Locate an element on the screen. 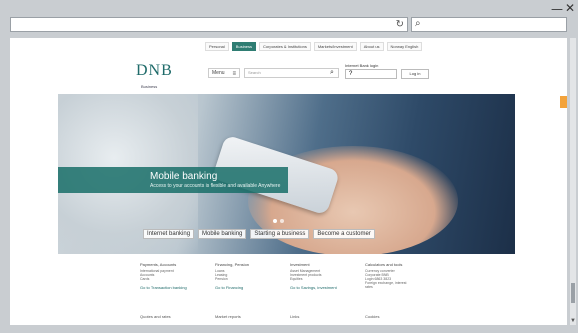 The image size is (578, 333). quick-link-mobile-banking: Mobile banking is located at coordinates (222, 234).